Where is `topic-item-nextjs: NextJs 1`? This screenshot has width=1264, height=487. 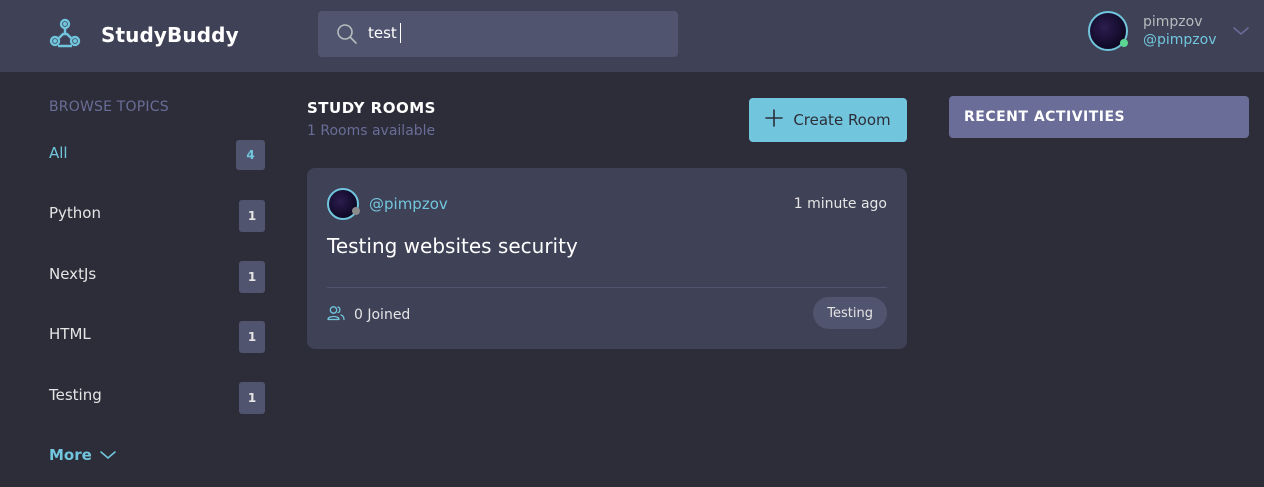 topic-item-nextjs: NextJs 1 is located at coordinates (157, 277).